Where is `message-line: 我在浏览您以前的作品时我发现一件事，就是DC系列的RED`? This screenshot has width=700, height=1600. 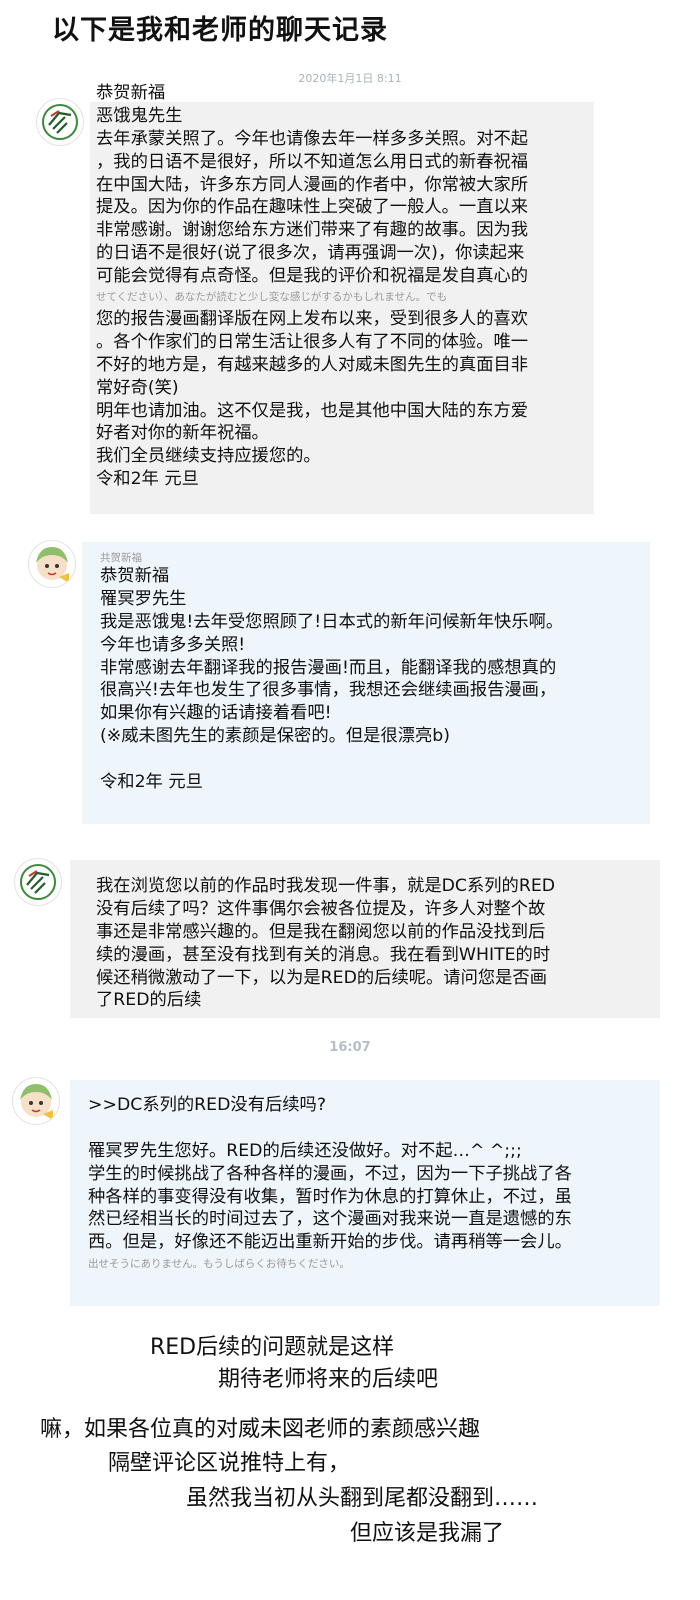
message-line: 我在浏览您以前的作品时我发现一件事，就是DC系列的RED is located at coordinates (326, 886).